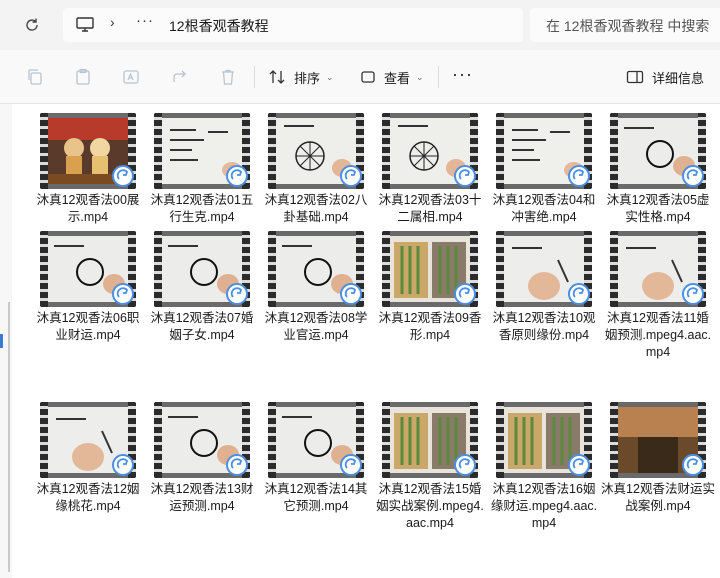 The width and height of the screenshot is (720, 578). Describe the element at coordinates (658, 208) in the screenshot. I see `file-name: 沐真12观香法05虚实性格.mp4` at that location.